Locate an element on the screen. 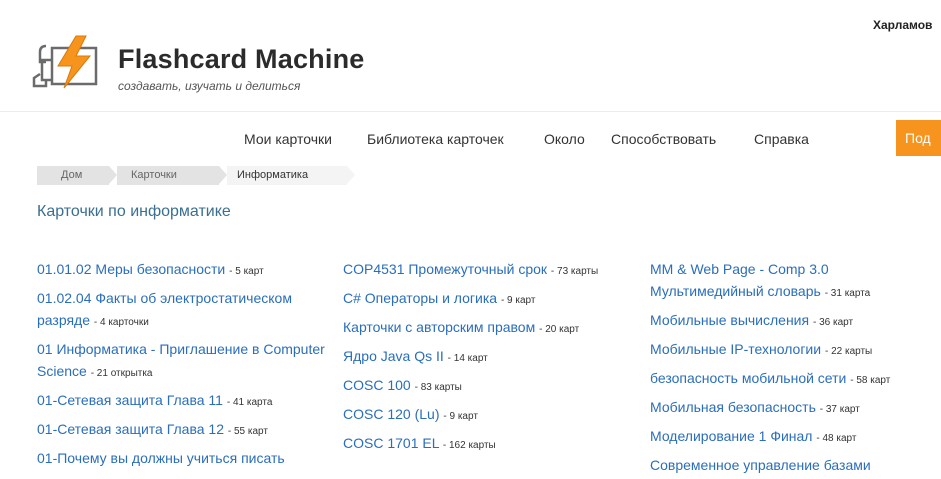  list-item: безопасность мобильной сети - 58 карт is located at coordinates (792, 379).